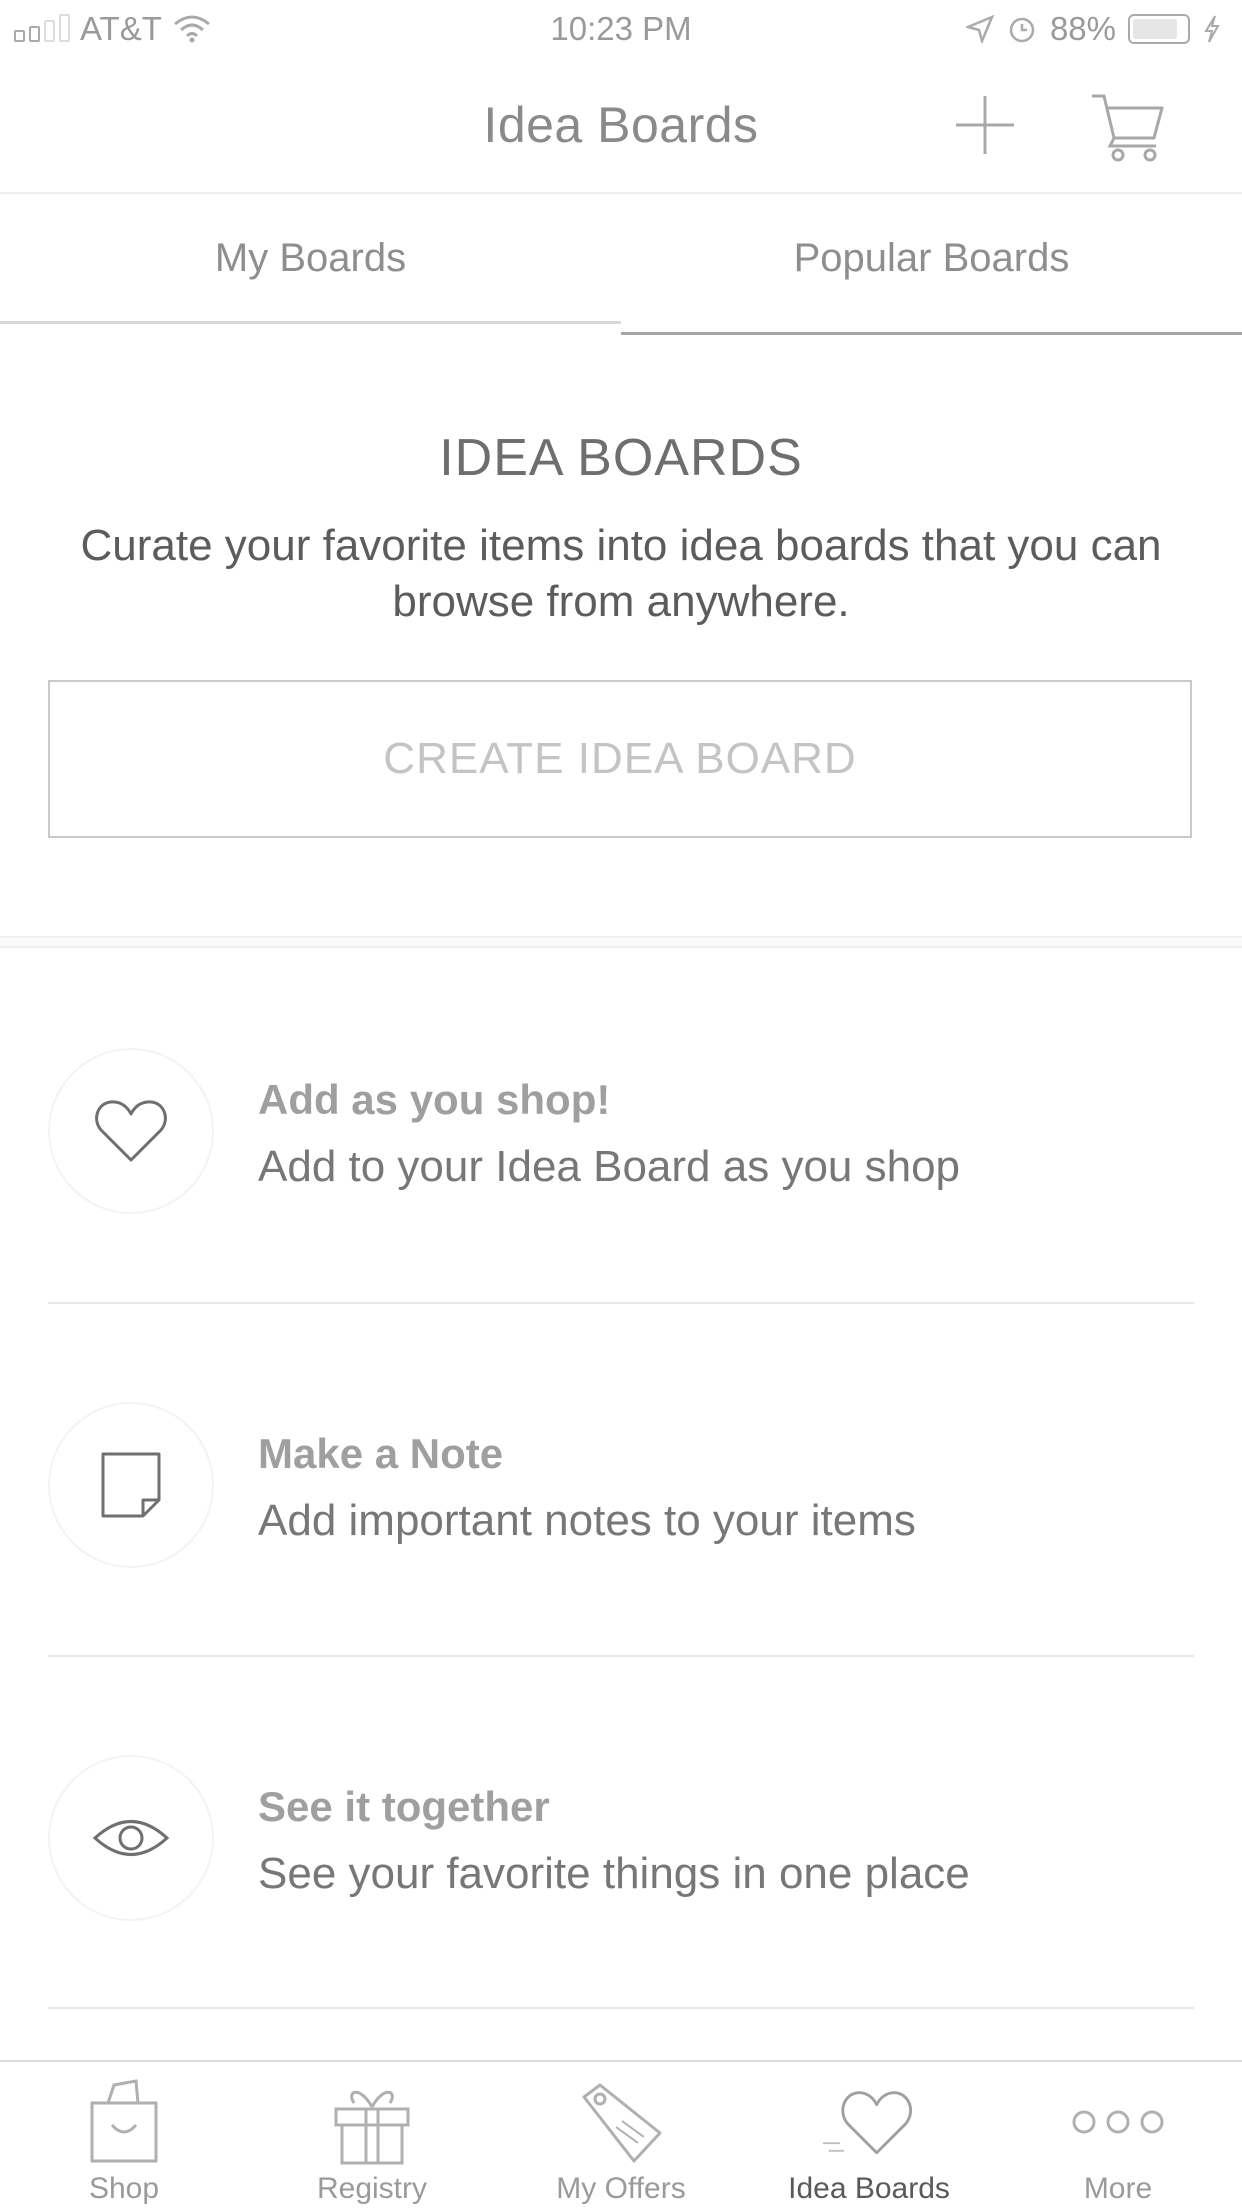 This screenshot has width=1242, height=2210. I want to click on tab-bar-item-shop: Shop, so click(124, 2136).